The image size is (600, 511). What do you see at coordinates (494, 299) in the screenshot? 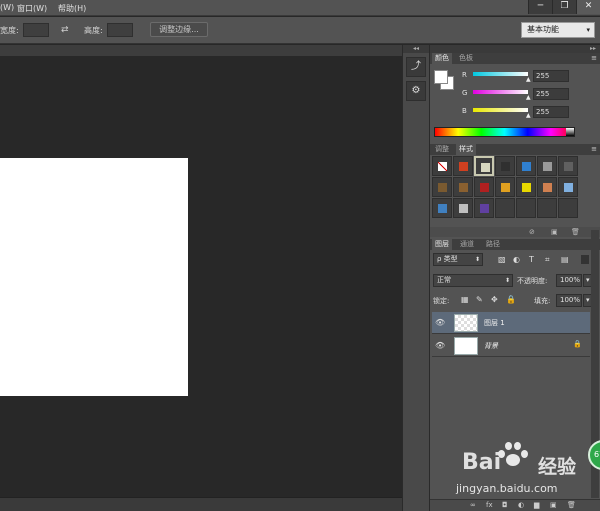
I see `lock-move-icon: ✥` at bounding box center [494, 299].